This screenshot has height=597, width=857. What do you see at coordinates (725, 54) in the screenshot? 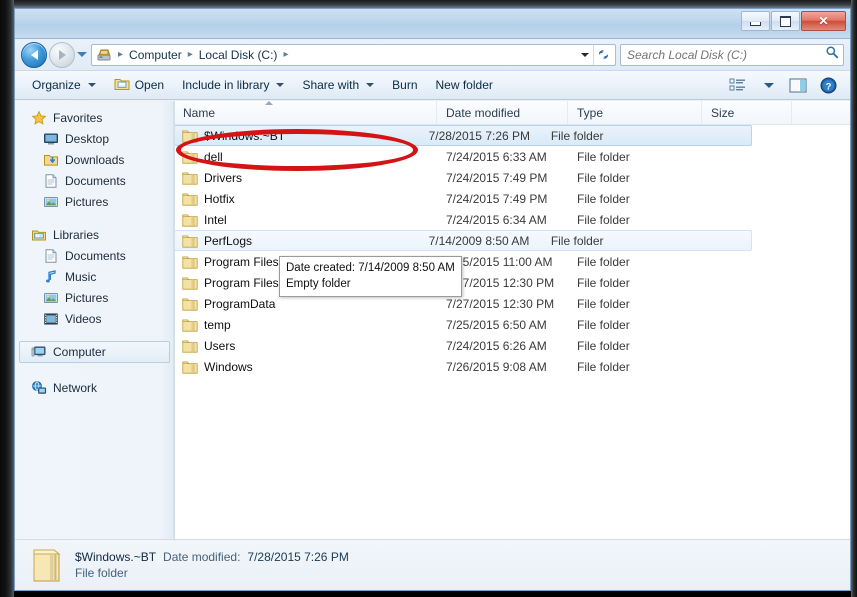
I see `search-input` at bounding box center [725, 54].